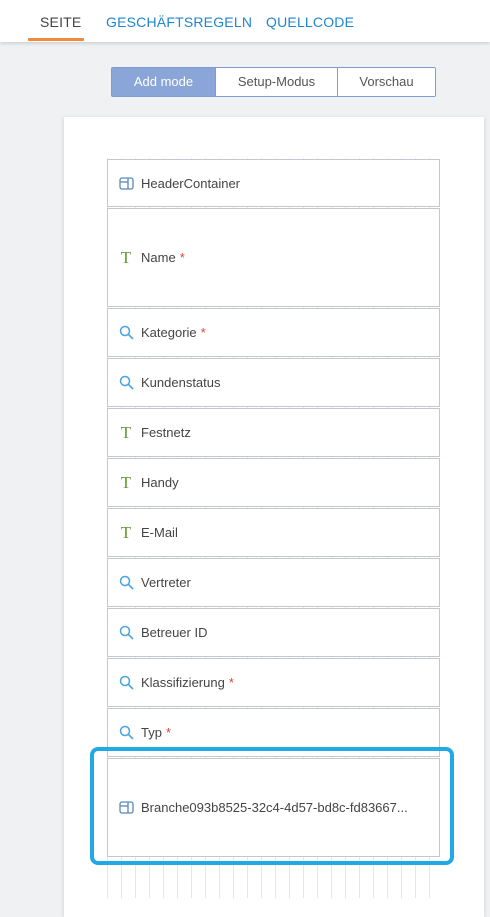 The image size is (490, 917). What do you see at coordinates (273, 382) in the screenshot?
I see `field-kundenstatus: Kundenstatus` at bounding box center [273, 382].